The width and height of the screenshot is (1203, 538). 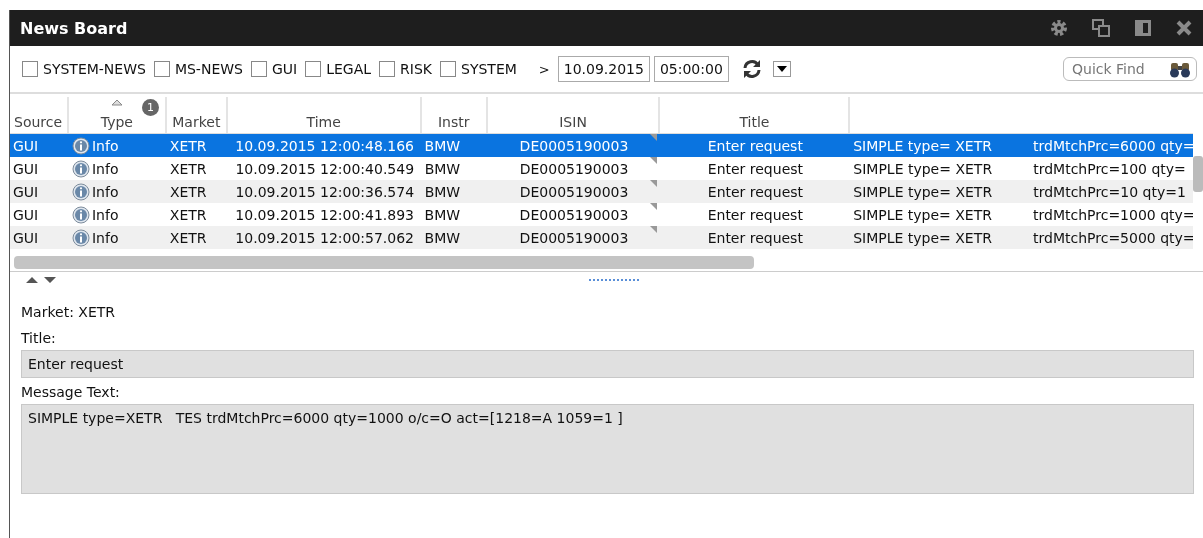 I want to click on table-row: GUI Info XETR 10.09.2015 12:00:57.062 BMW DE0005190003 Enter request SIMPLE type= XETR trdMtchPrc=5000 qty=, so click(x=601, y=237).